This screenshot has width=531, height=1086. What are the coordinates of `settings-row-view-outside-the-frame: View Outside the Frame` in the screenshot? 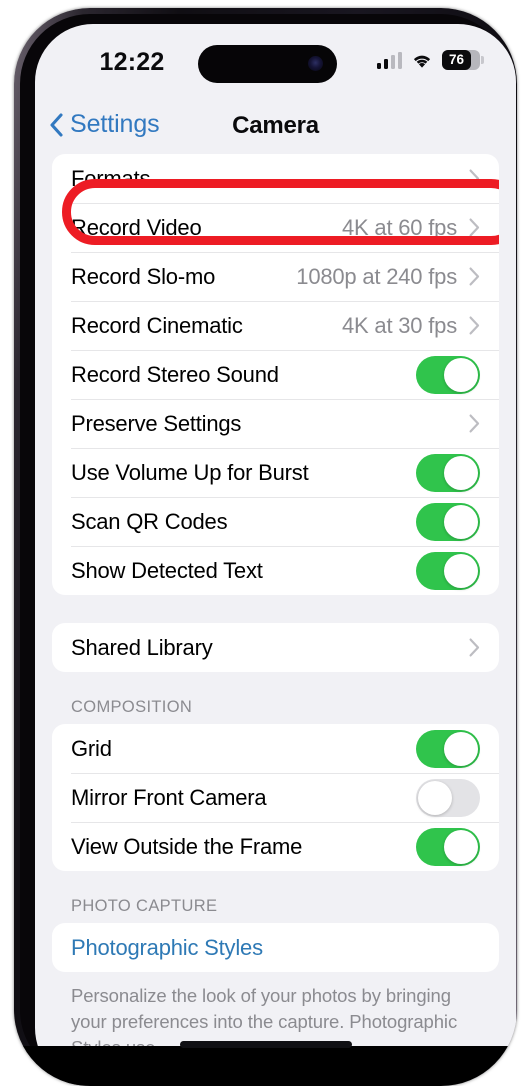 It's located at (275, 846).